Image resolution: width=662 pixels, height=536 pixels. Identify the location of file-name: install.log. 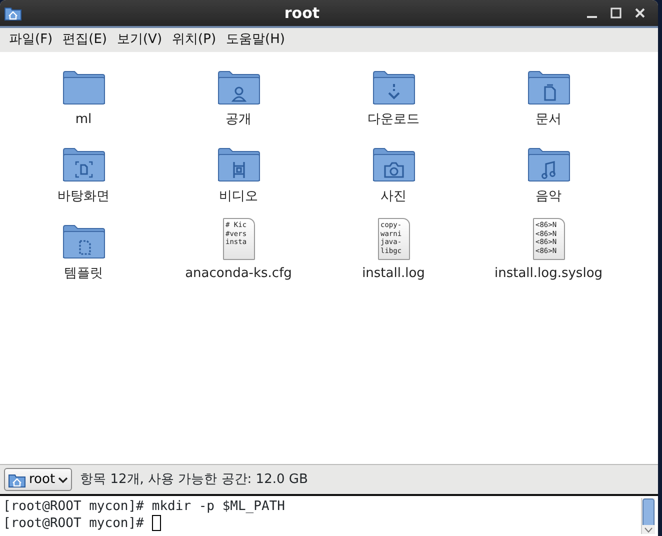
(393, 274).